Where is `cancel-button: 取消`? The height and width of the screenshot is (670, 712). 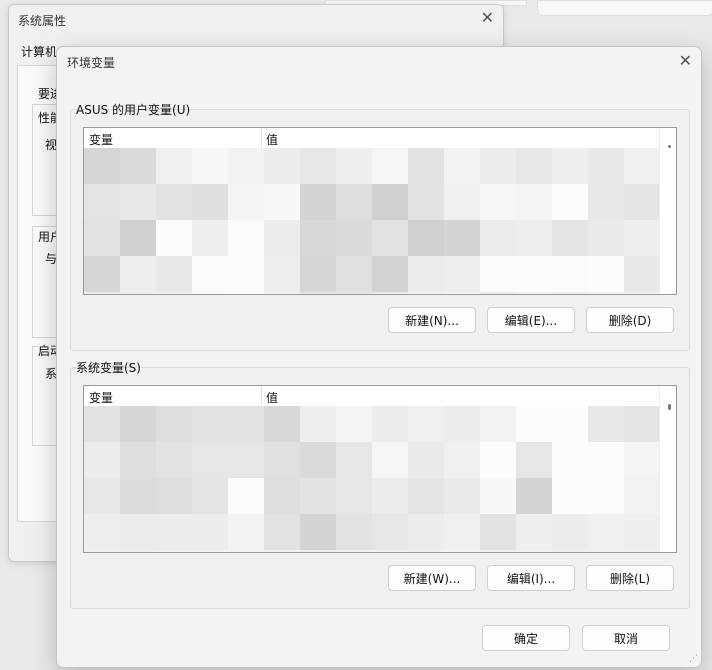
cancel-button: 取消 is located at coordinates (626, 638).